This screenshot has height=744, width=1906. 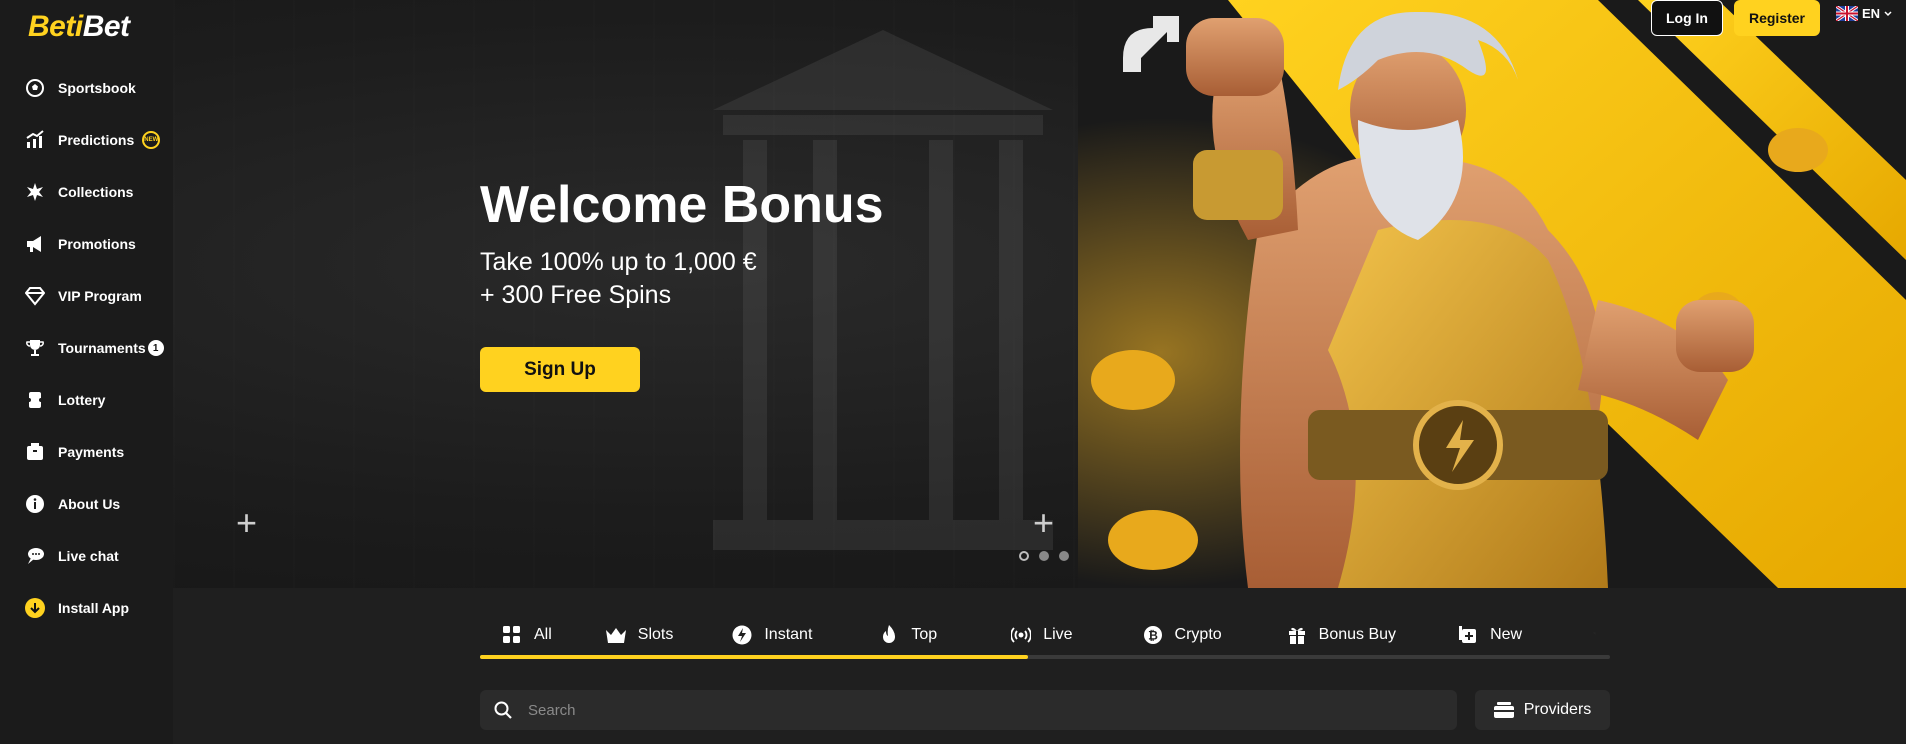 I want to click on ticket-icon, so click(x=35, y=400).